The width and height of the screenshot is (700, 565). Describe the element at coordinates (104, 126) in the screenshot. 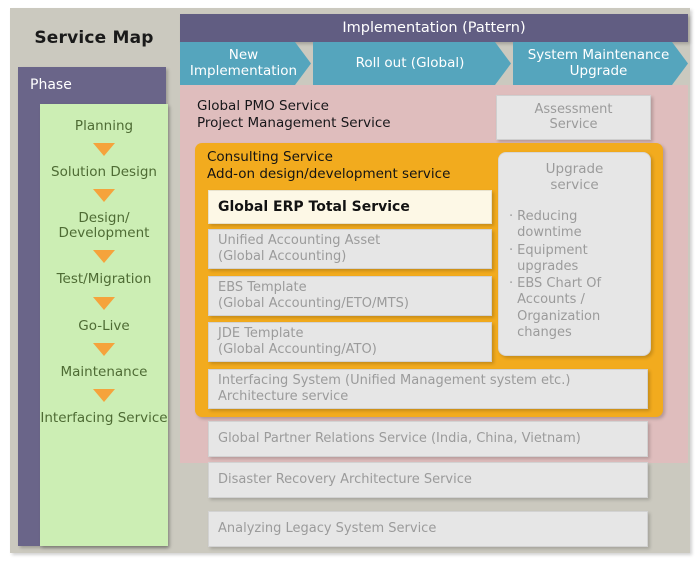

I see `phase-step-planning: Planning` at that location.